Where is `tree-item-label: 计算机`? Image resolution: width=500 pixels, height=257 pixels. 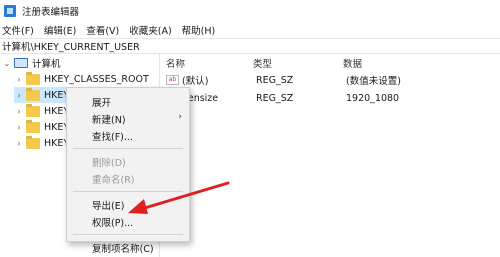
tree-item-label: 计算机 is located at coordinates (46, 64).